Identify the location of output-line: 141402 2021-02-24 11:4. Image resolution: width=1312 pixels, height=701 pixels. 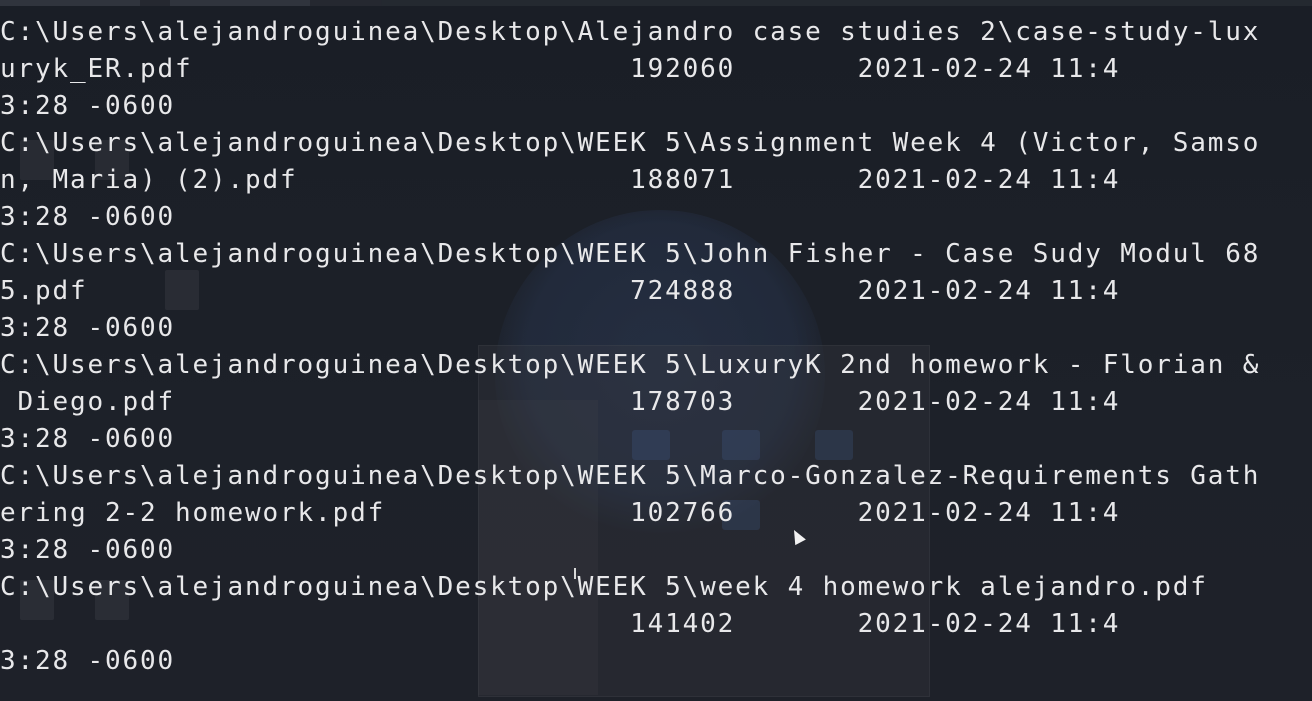
(560, 624).